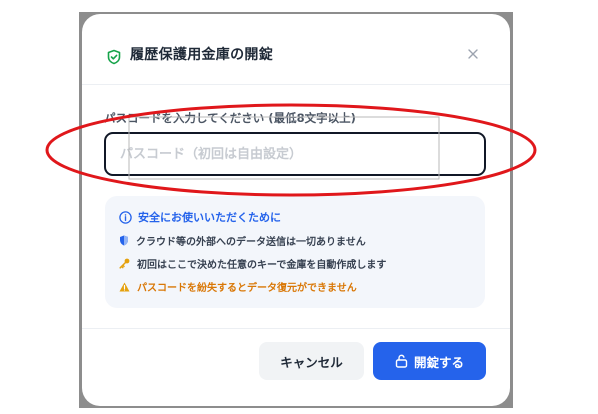  I want to click on shield-check-icon, so click(114, 57).